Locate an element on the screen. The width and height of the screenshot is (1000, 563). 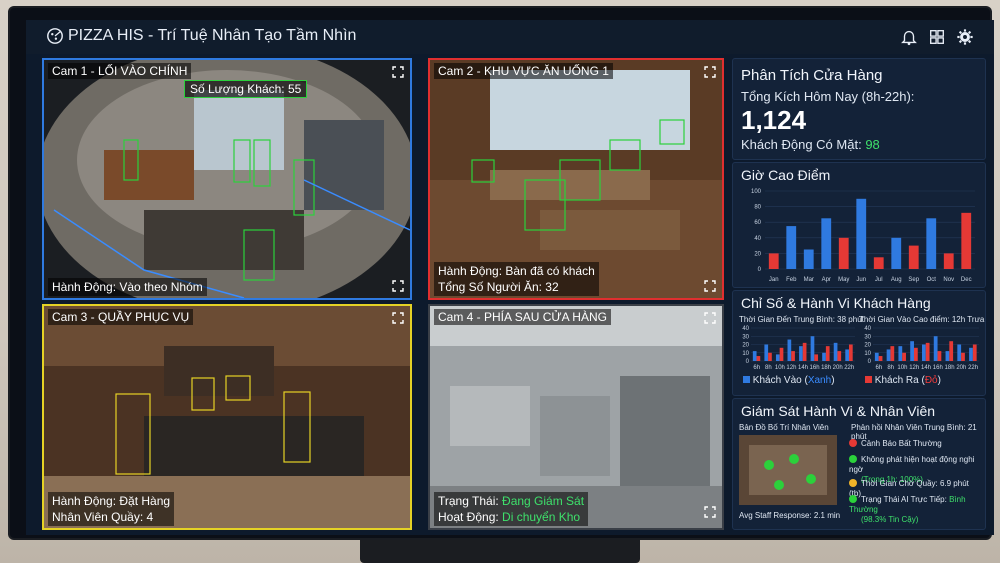
x-tick-label: 18h is located at coordinates (826, 368).